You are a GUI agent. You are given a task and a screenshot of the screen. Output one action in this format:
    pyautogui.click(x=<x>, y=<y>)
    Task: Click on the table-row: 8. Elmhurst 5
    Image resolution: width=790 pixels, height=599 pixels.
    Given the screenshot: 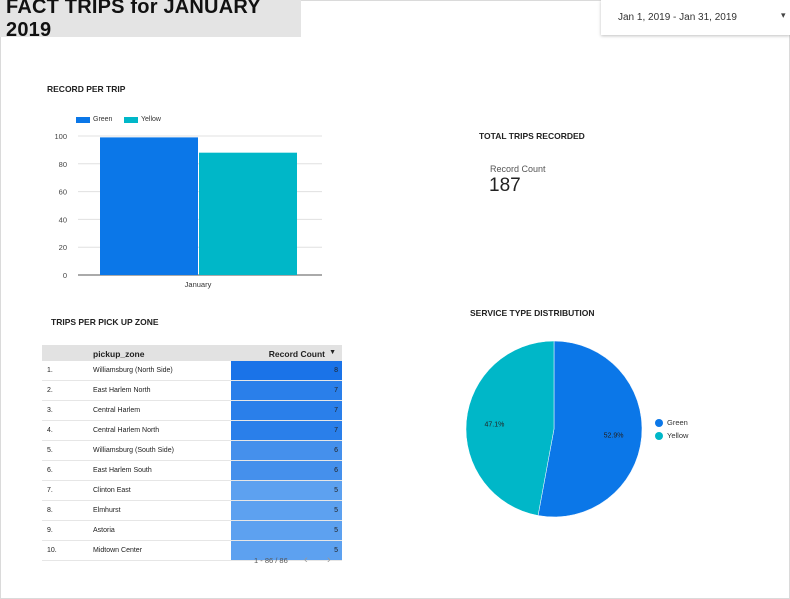 What is the action you would take?
    pyautogui.click(x=192, y=511)
    